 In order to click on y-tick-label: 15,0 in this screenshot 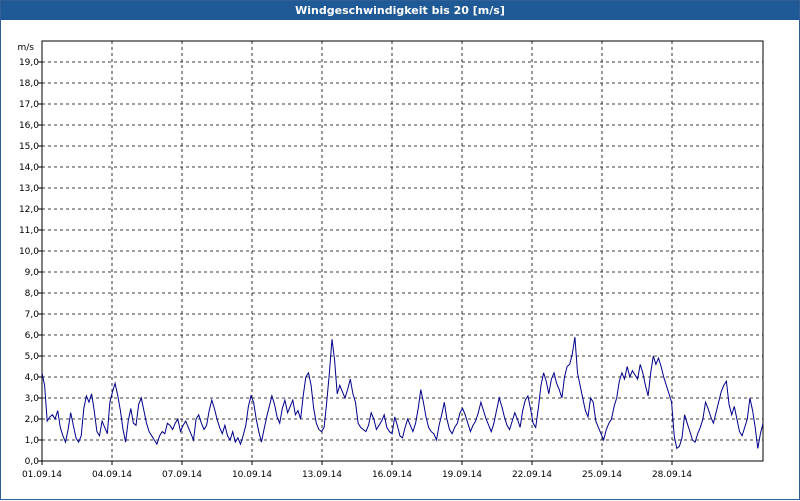, I will do `click(29, 147)`.